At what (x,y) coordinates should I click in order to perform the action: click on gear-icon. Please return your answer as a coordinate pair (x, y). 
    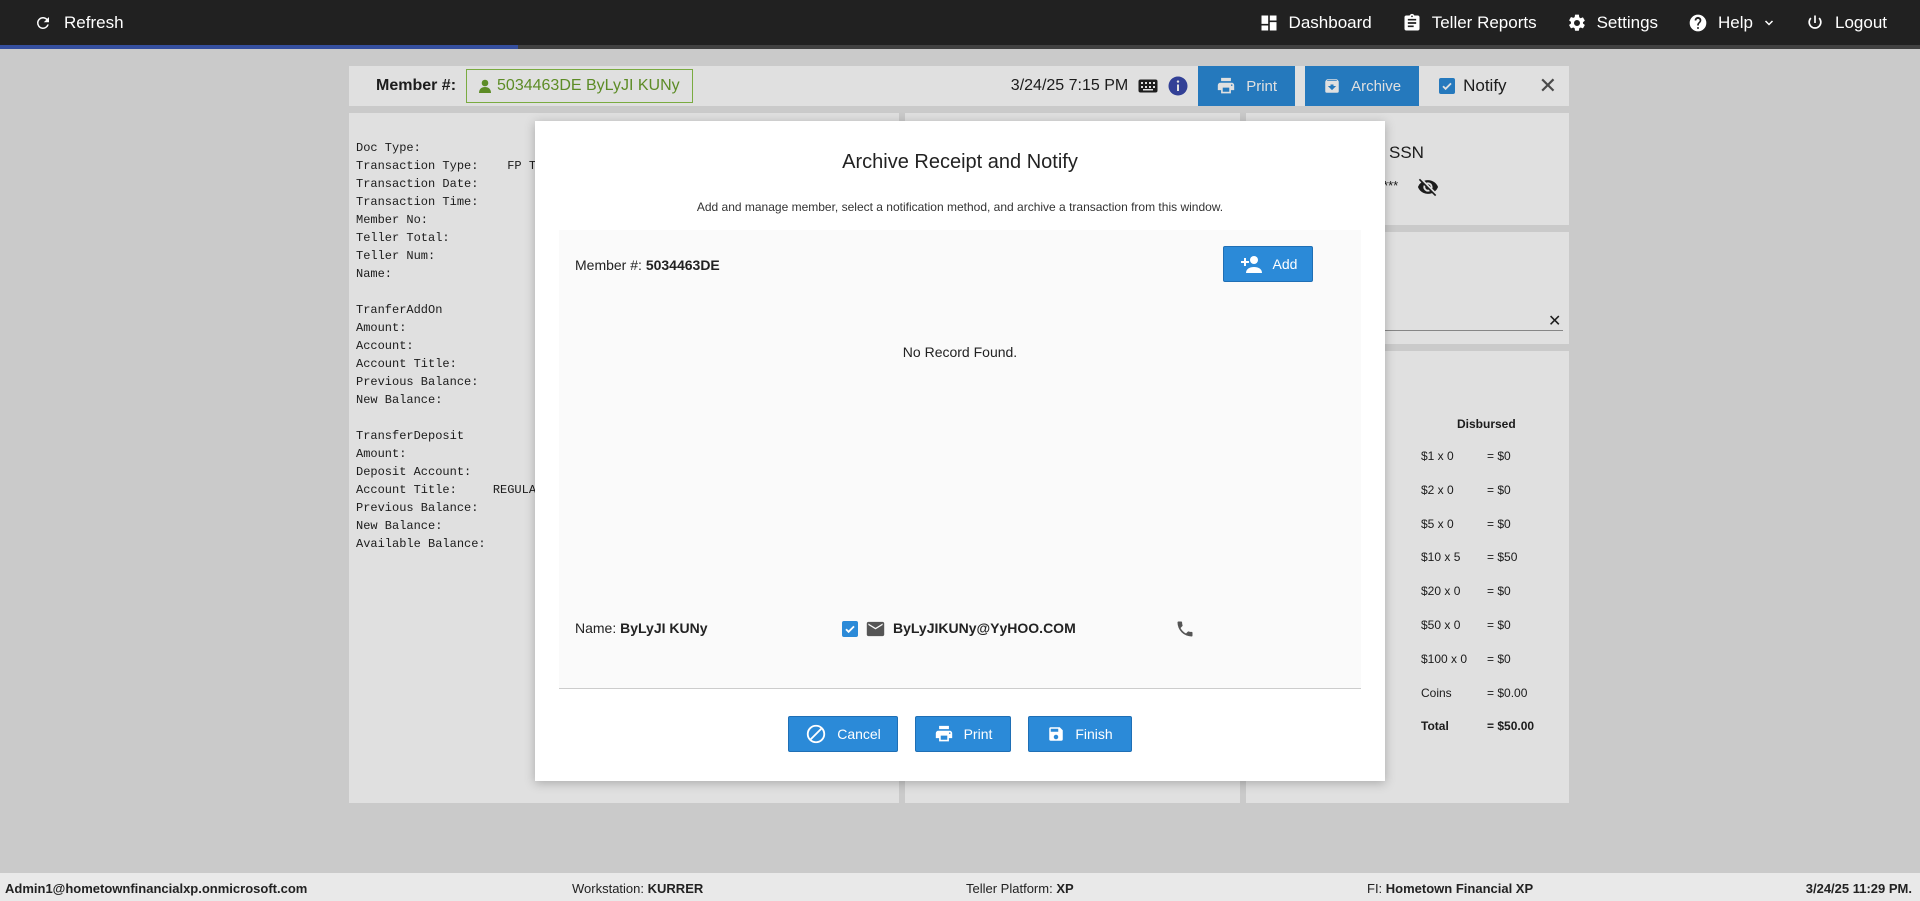
    Looking at the image, I should click on (1576, 22).